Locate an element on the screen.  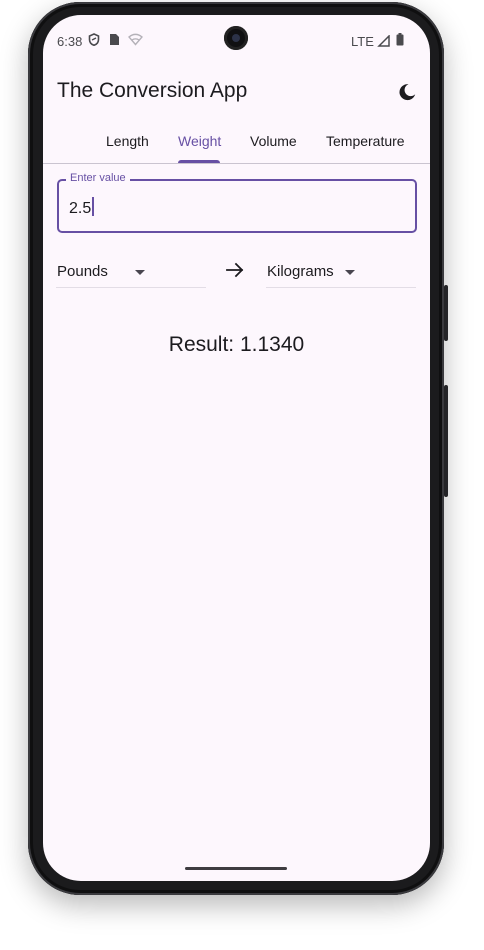
to-unit-label: Kilograms is located at coordinates (300, 271).